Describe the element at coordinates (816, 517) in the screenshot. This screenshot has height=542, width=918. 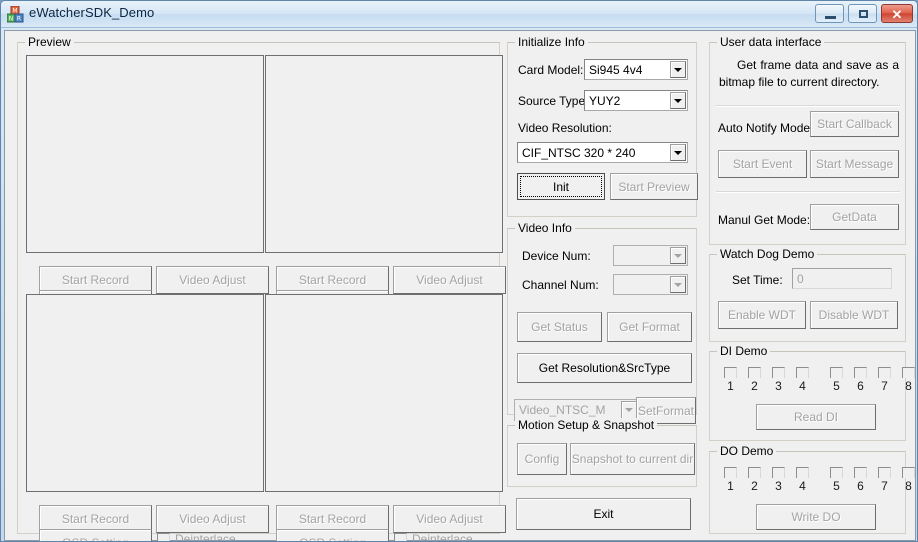
I see `write-do-button: Write DO` at that location.